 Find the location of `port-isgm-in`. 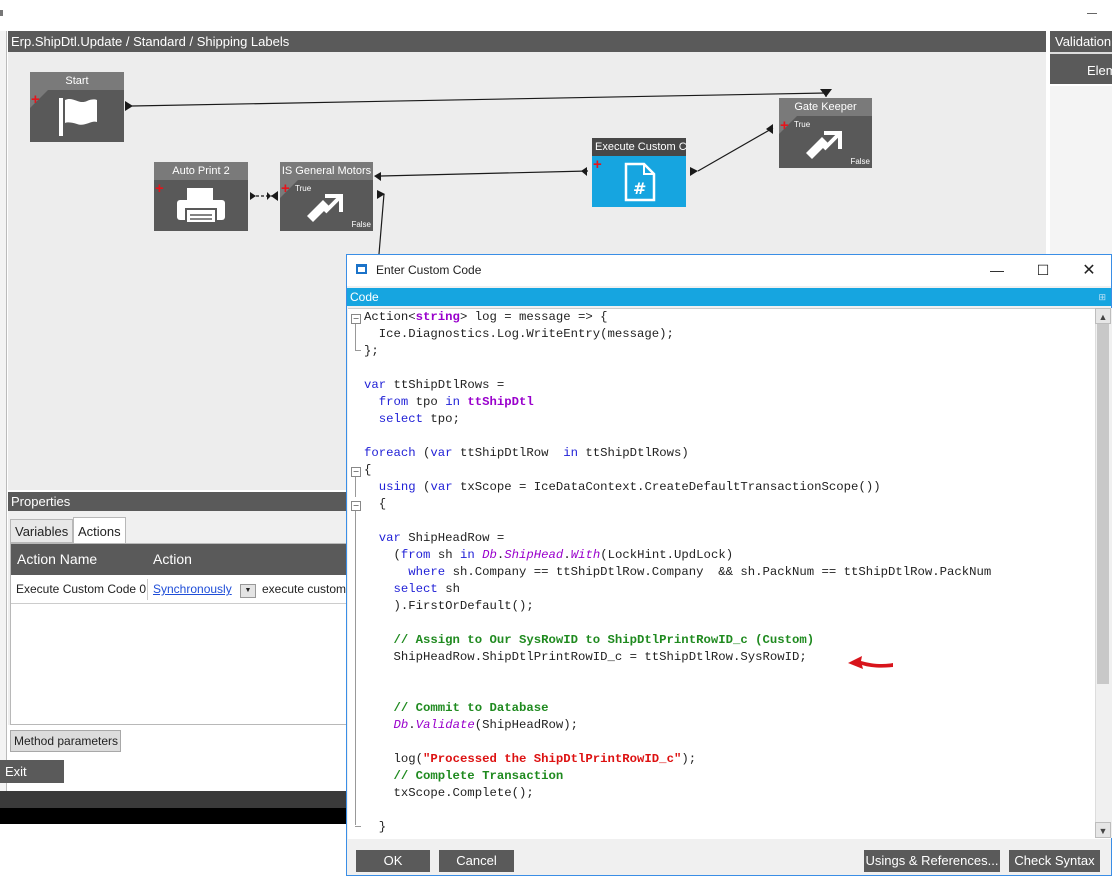

port-isgm-in is located at coordinates (274, 196).